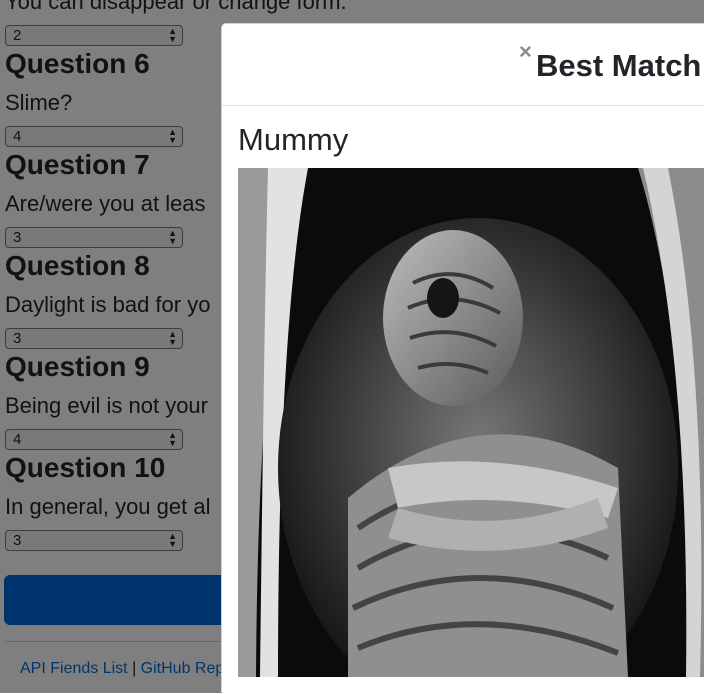 The width and height of the screenshot is (704, 694). Describe the element at coordinates (525, 52) in the screenshot. I see `close-icon: ×` at that location.